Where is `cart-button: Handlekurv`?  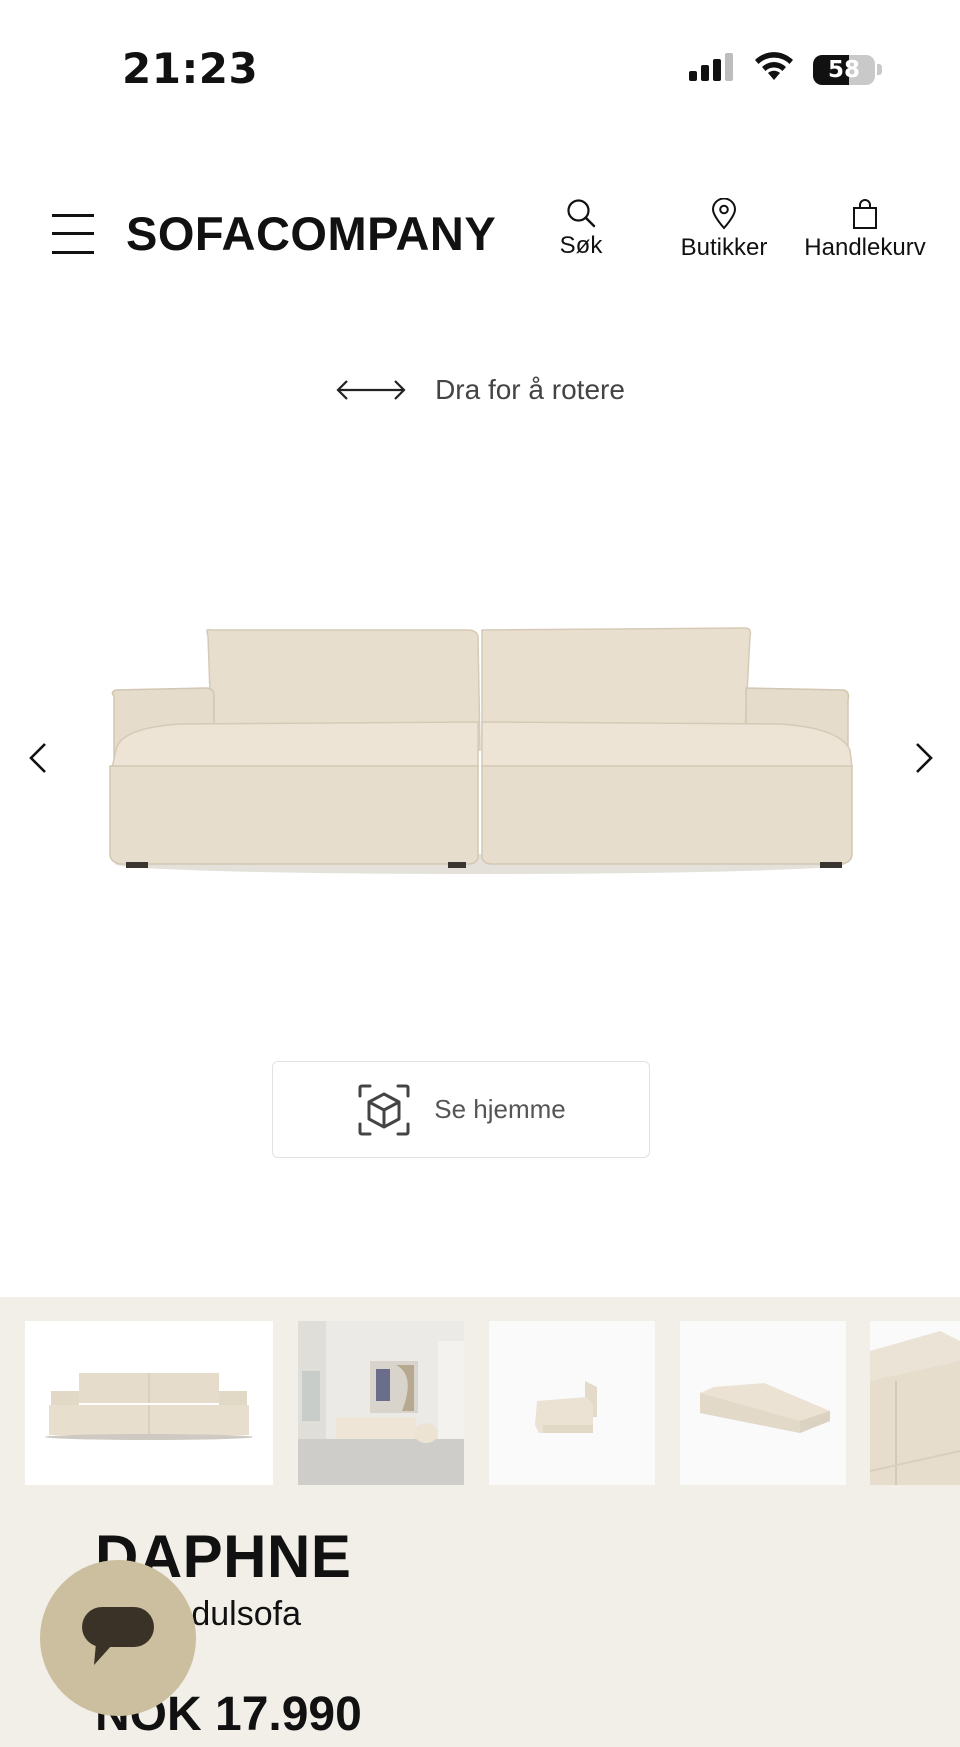
cart-button: Handlekurv is located at coordinates (865, 230).